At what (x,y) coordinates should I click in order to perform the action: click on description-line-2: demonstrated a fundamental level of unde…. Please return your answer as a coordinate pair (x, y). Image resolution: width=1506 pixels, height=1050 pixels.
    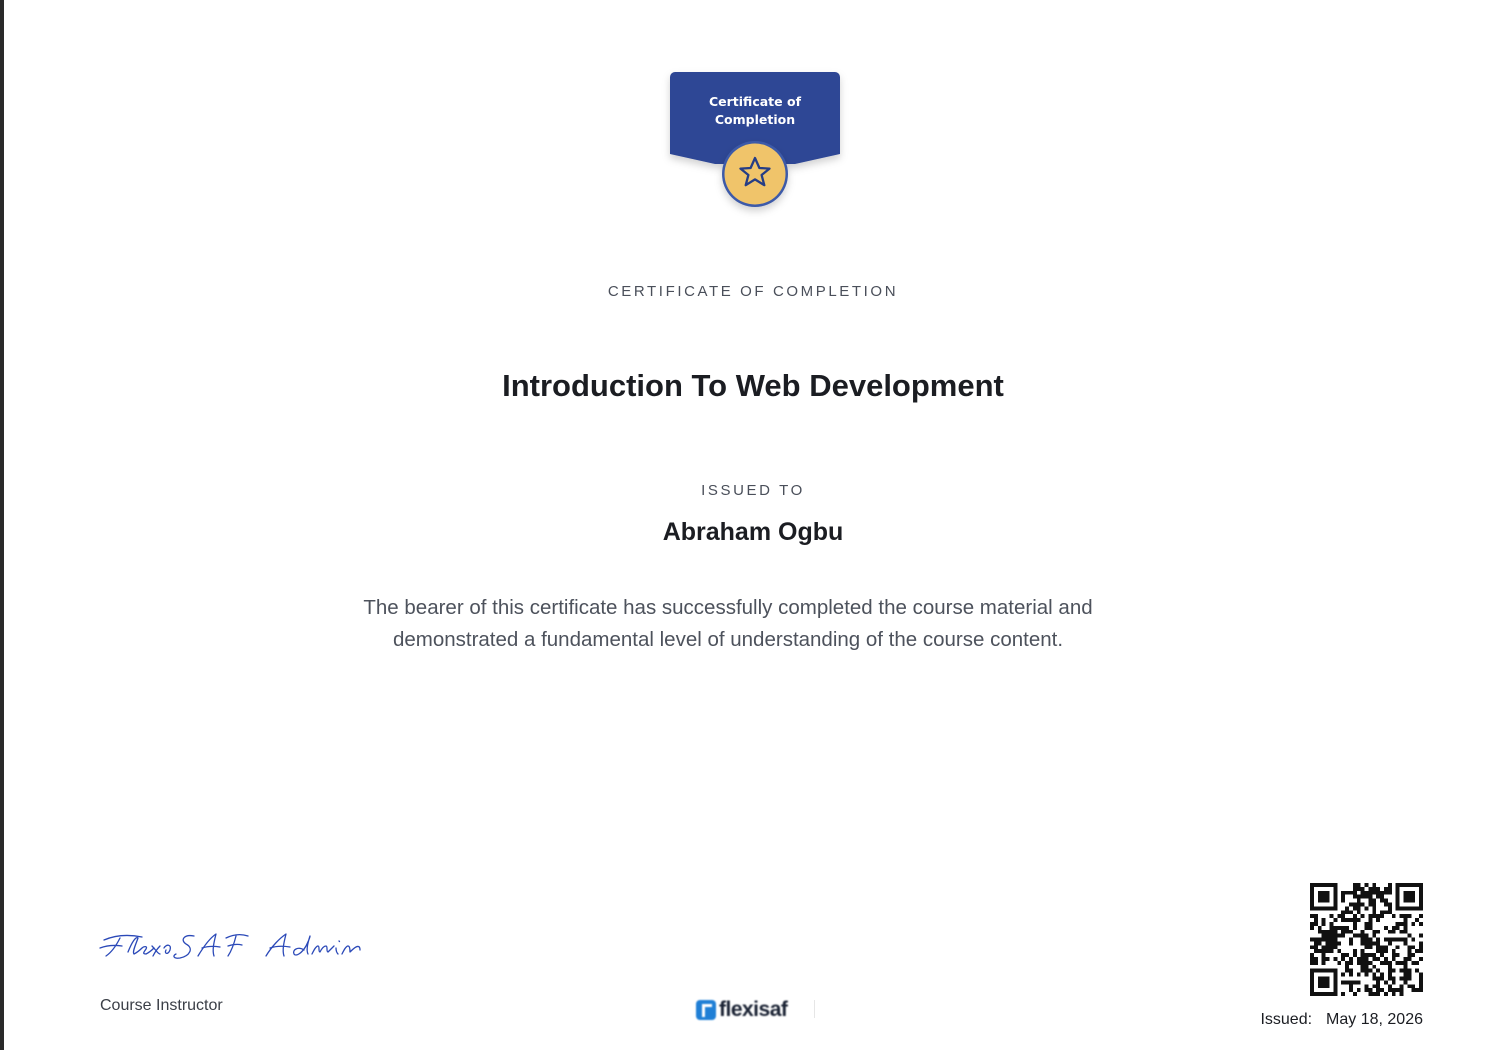
    Looking at the image, I should click on (728, 639).